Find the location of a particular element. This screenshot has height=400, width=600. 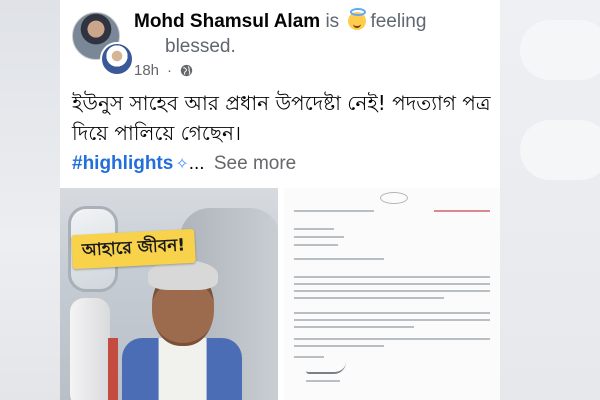

hashtag-link: #highlights is located at coordinates (122, 163).